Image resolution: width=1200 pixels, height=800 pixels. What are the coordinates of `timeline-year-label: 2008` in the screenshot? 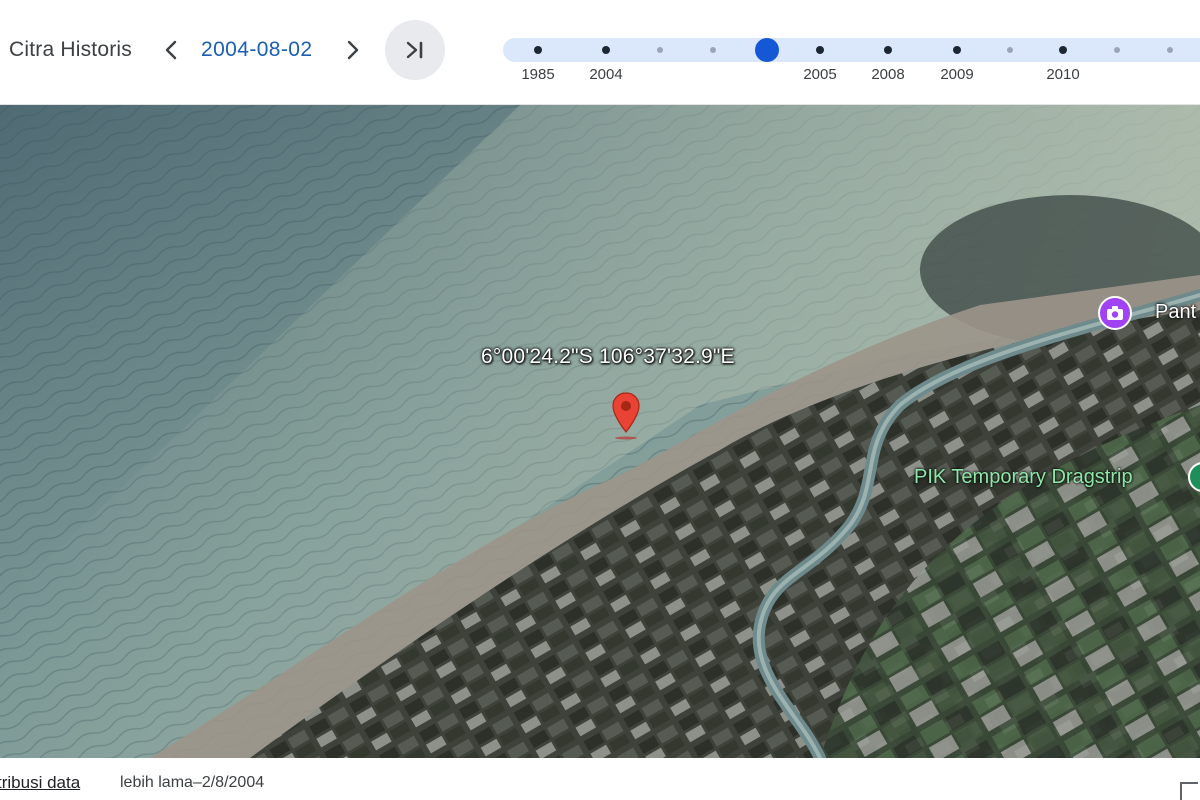 It's located at (888, 74).